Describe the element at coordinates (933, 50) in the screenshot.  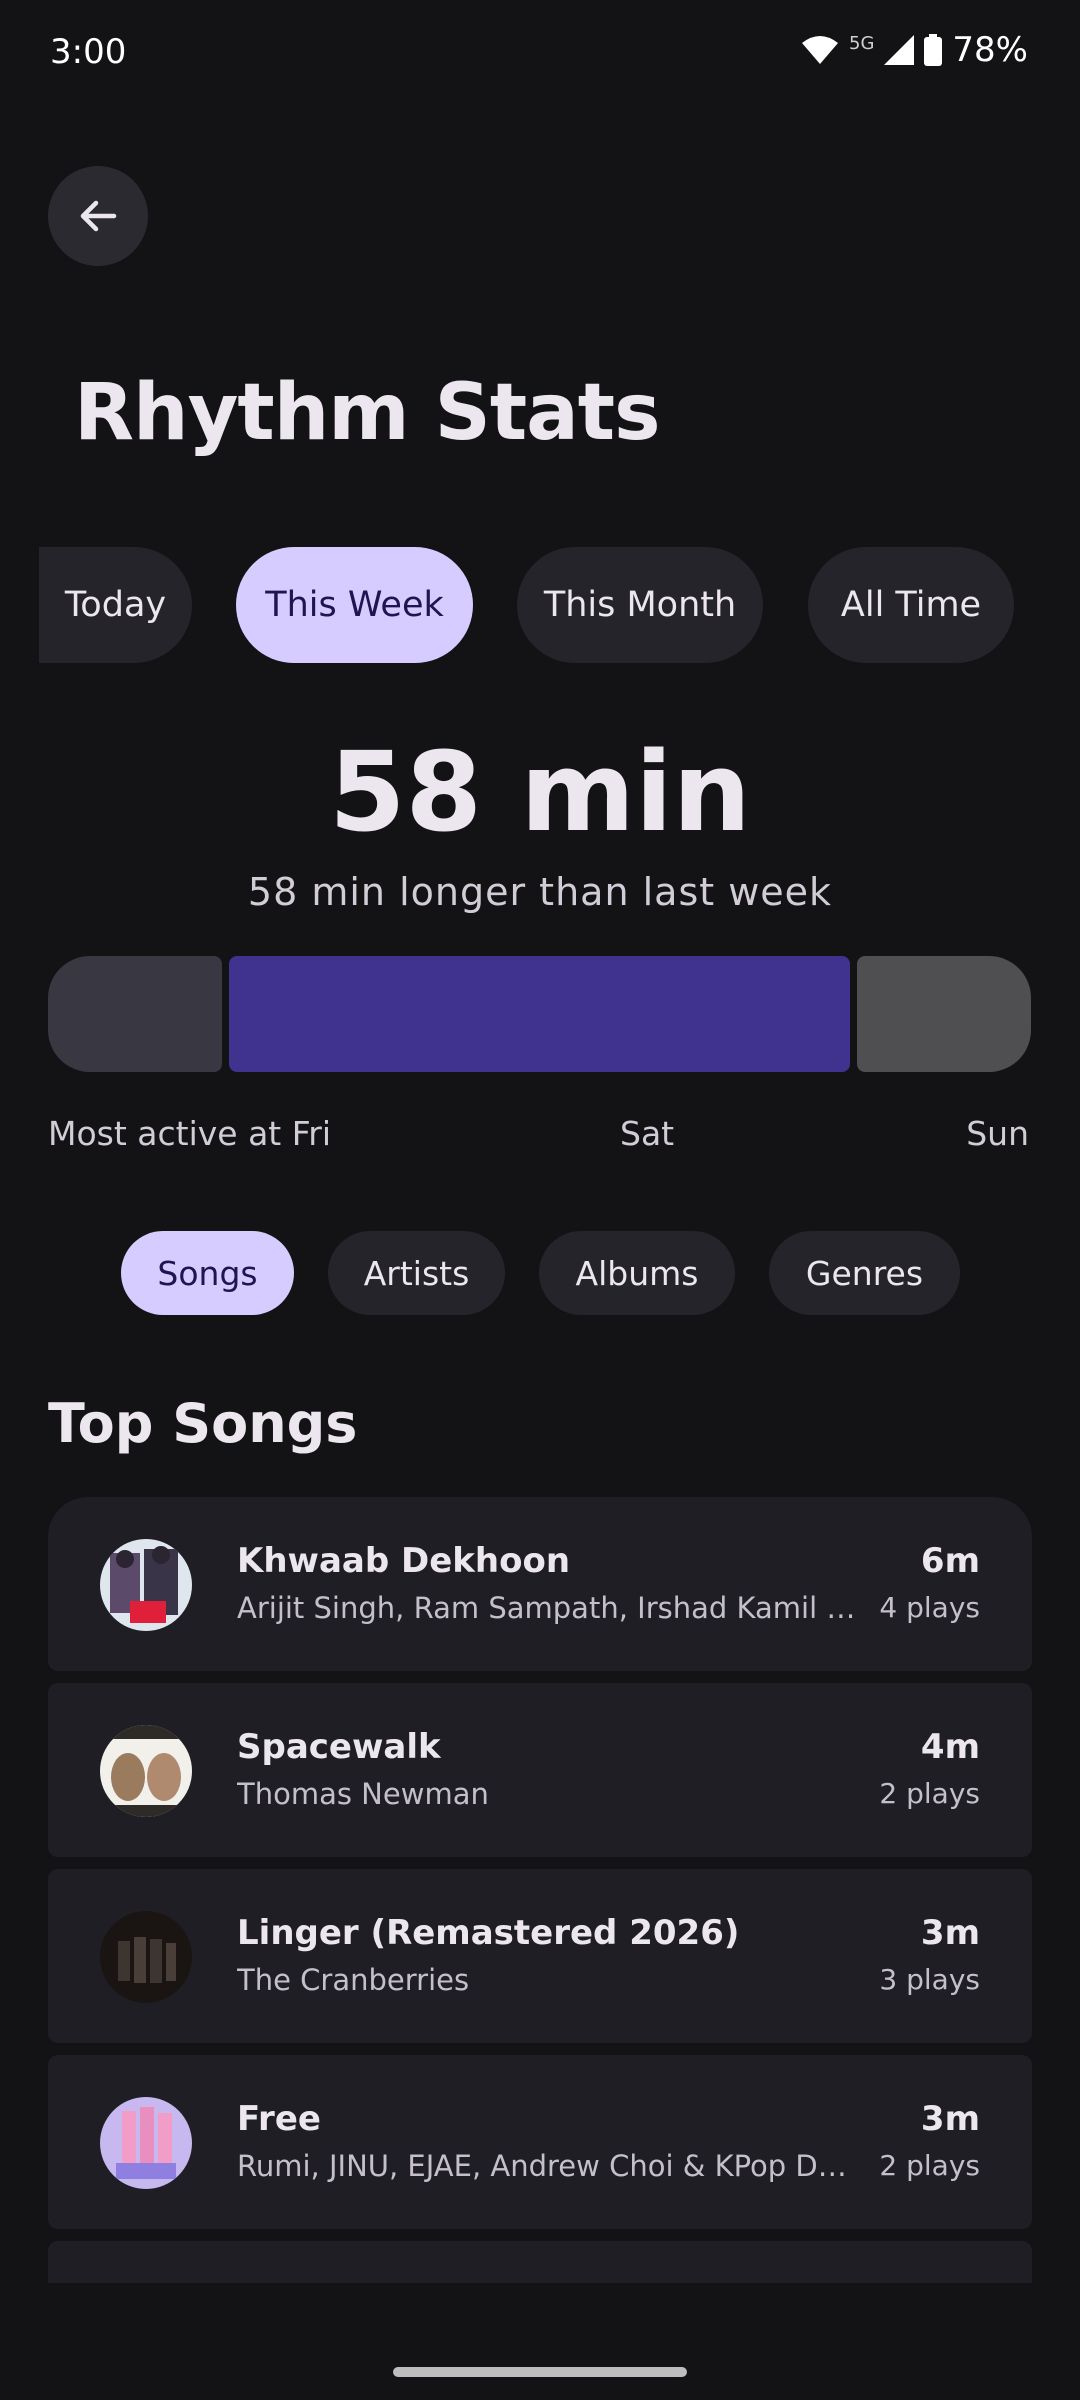
I see `battery-icon` at that location.